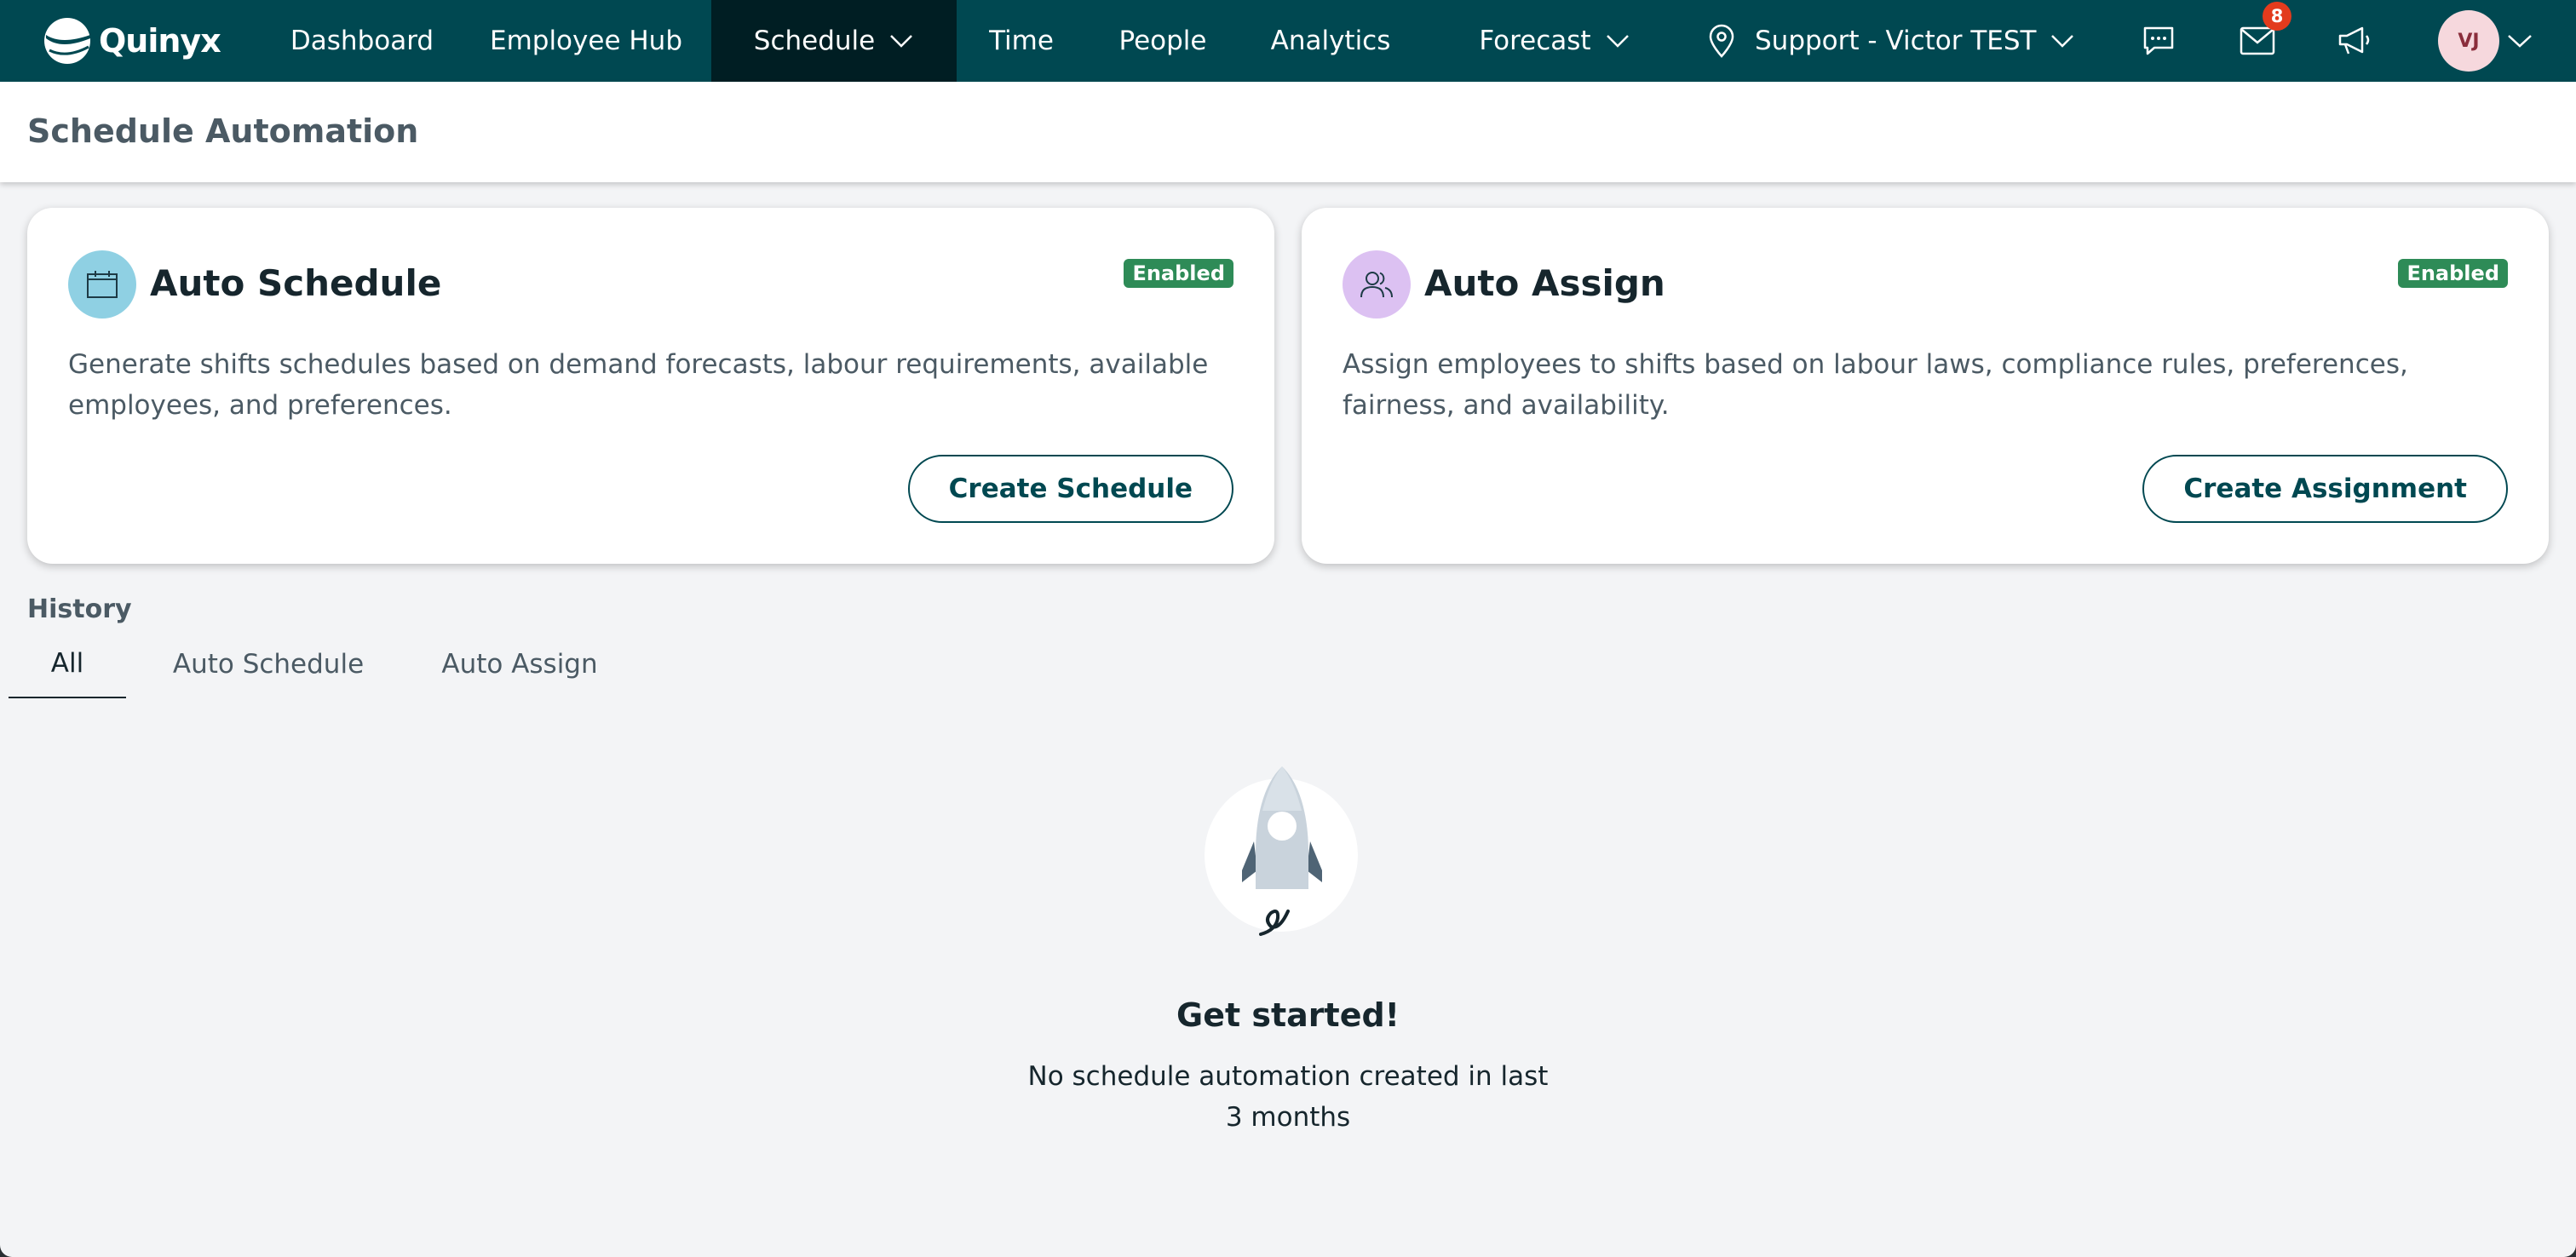  I want to click on tab-auto-assign: Auto Assign, so click(520, 664).